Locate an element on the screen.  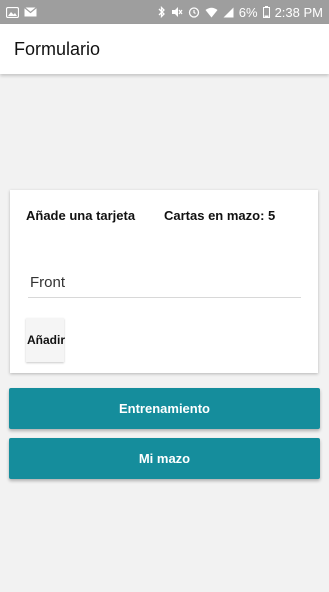
page-title: Formulario is located at coordinates (57, 48).